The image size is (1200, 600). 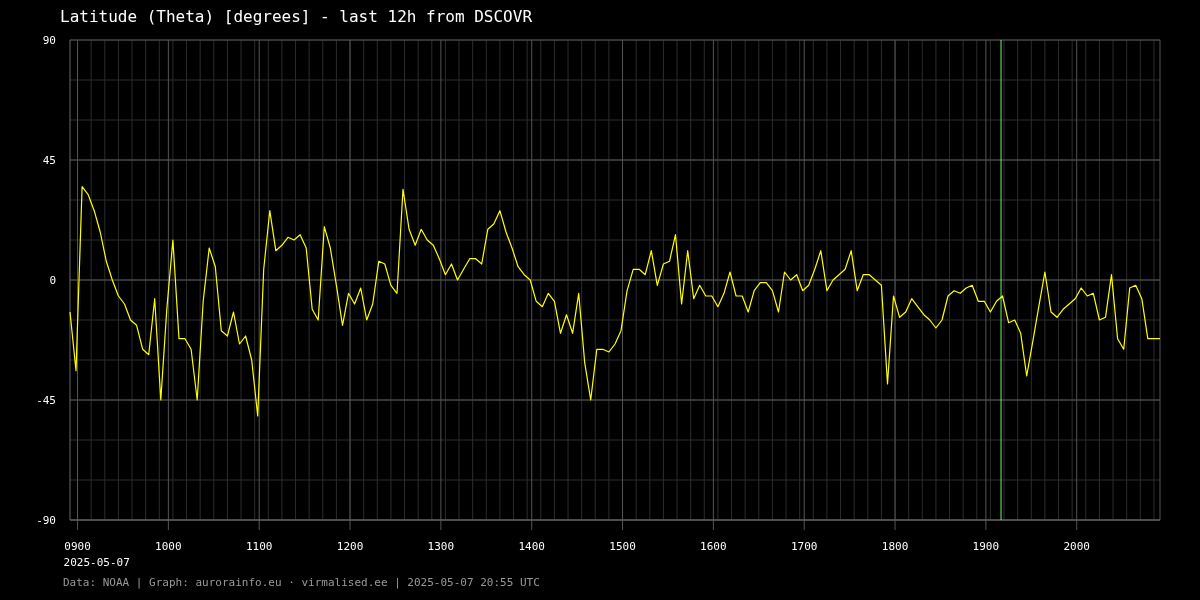 What do you see at coordinates (49, 40) in the screenshot?
I see `y-tick-label: 90` at bounding box center [49, 40].